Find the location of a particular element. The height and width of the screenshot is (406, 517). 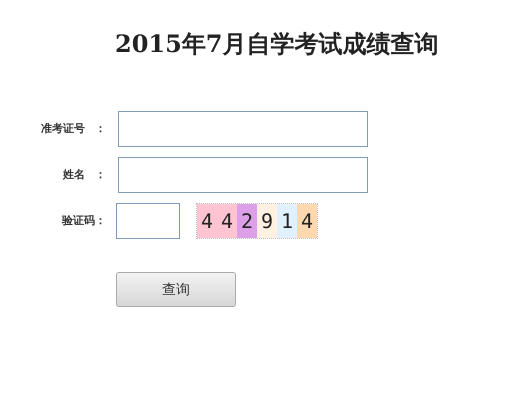

field-label: 验证码： is located at coordinates (84, 220).